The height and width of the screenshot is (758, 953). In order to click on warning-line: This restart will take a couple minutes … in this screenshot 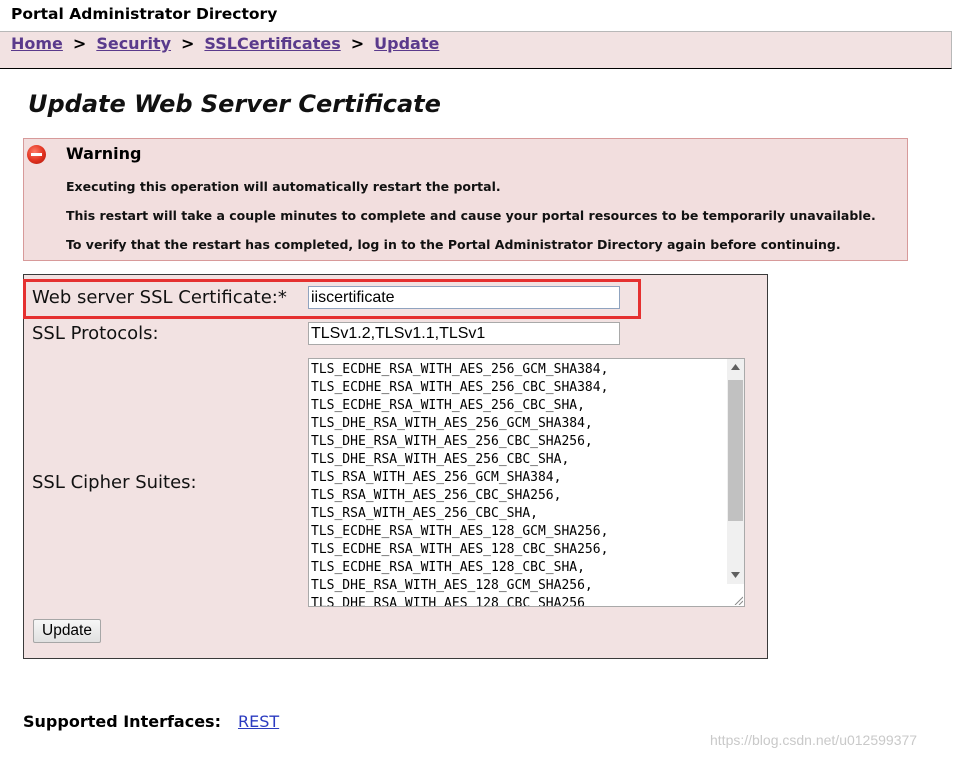, I will do `click(471, 215)`.